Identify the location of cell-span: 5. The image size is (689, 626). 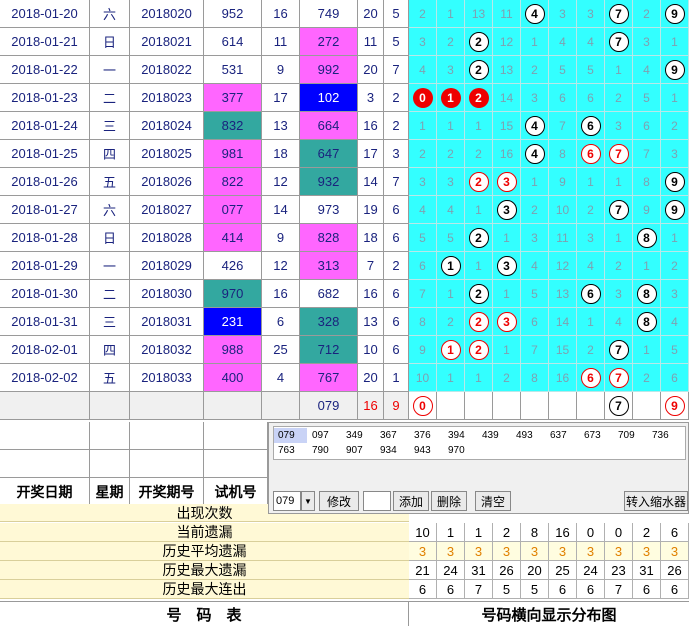
(396, 42).